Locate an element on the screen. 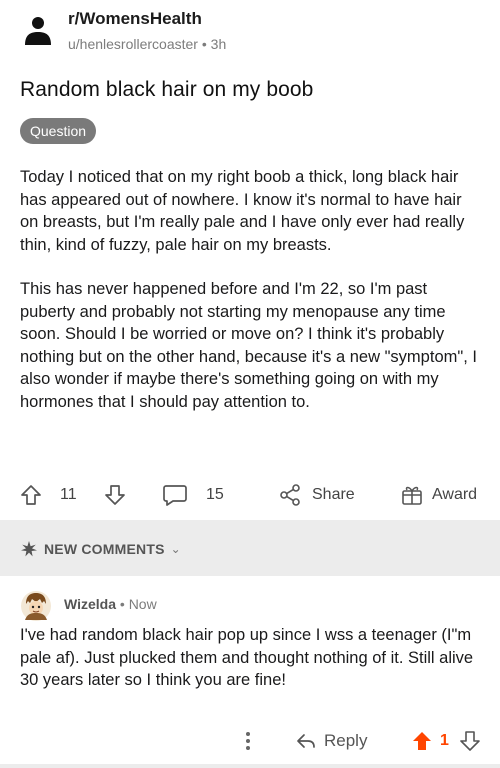  arrow-up-outline-icon is located at coordinates (31, 495).